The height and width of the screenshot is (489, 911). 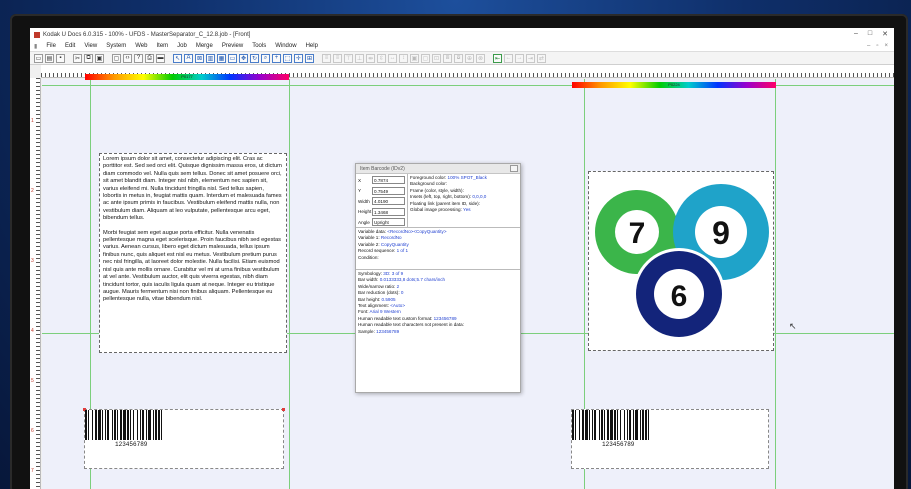 I want to click on select-area-icon: ⬚, so click(x=287, y=58).